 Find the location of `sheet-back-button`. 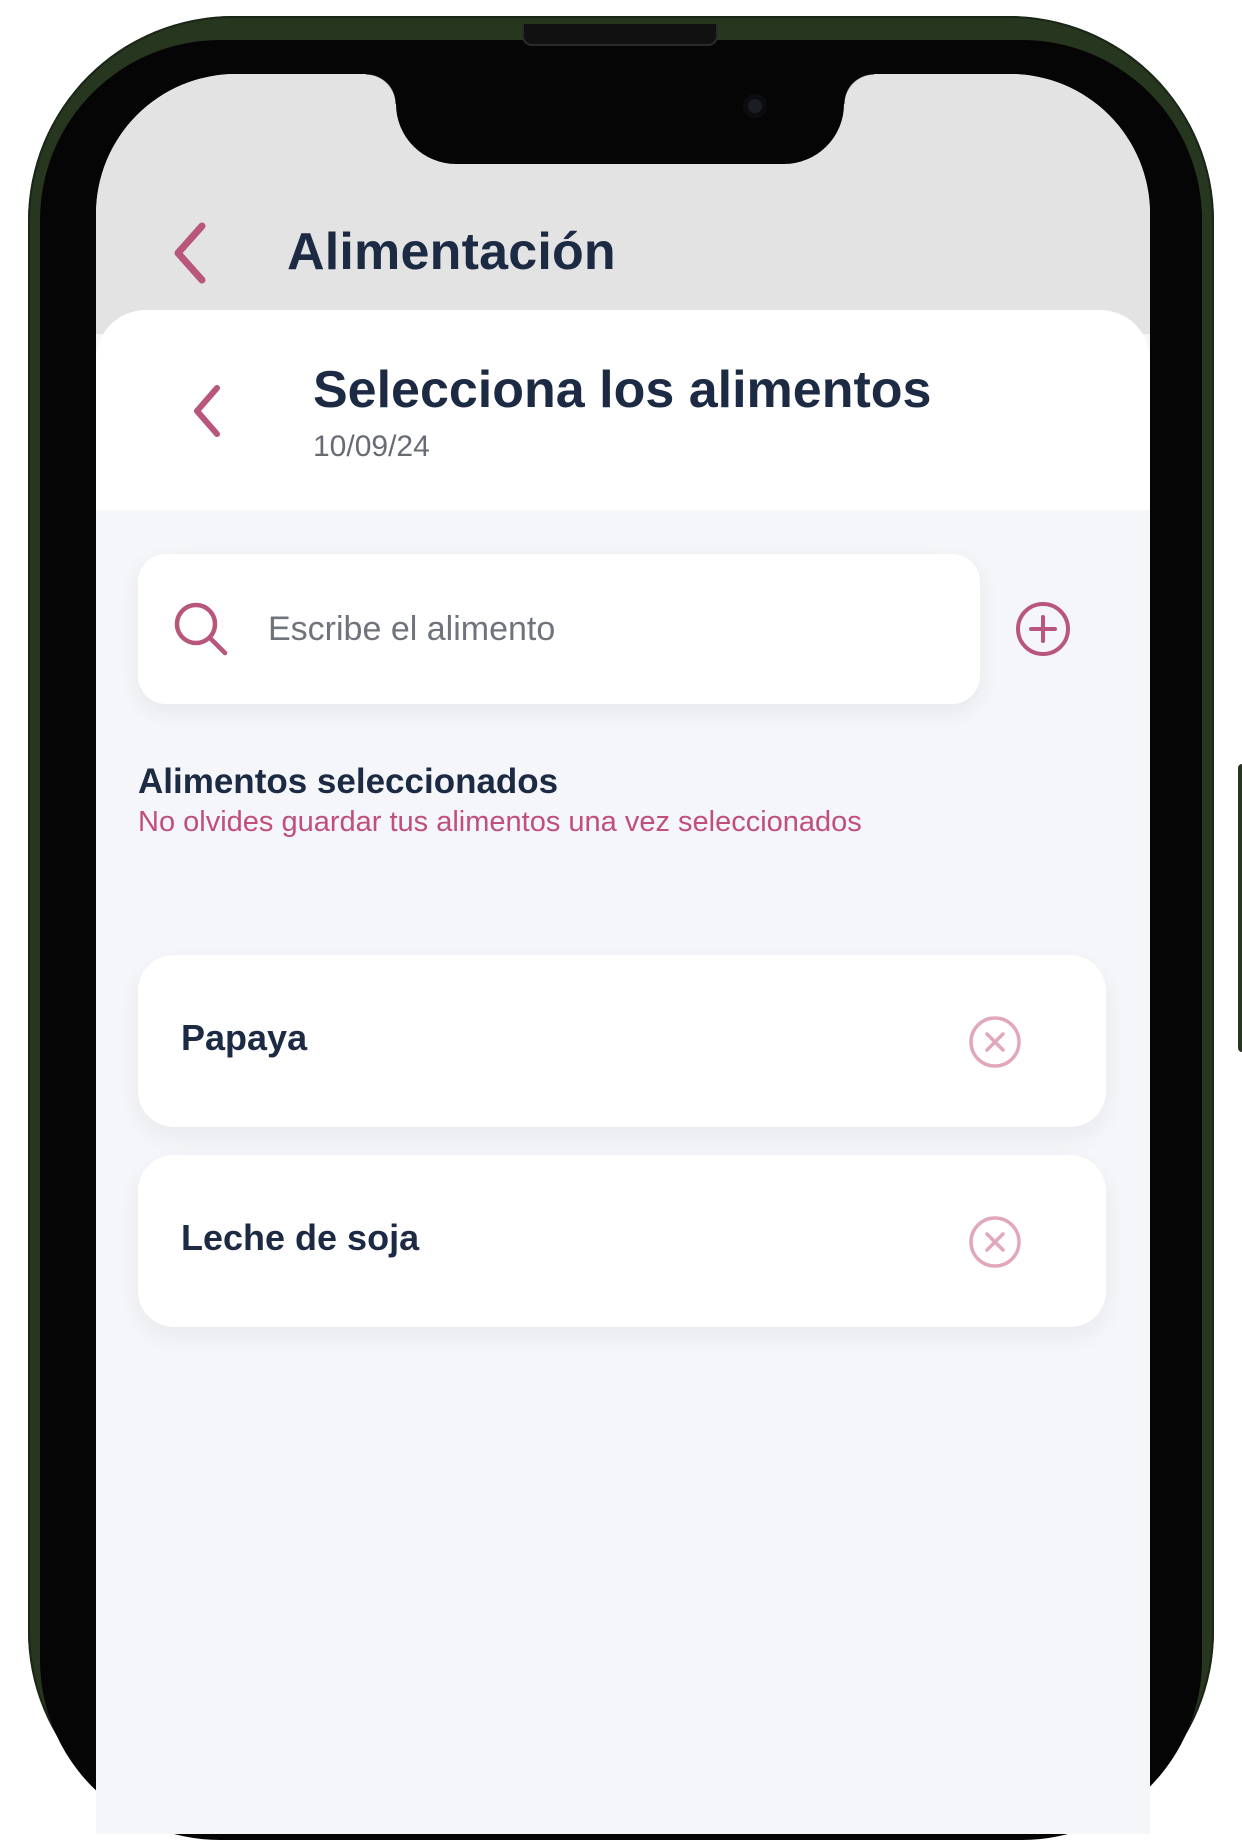

sheet-back-button is located at coordinates (207, 411).